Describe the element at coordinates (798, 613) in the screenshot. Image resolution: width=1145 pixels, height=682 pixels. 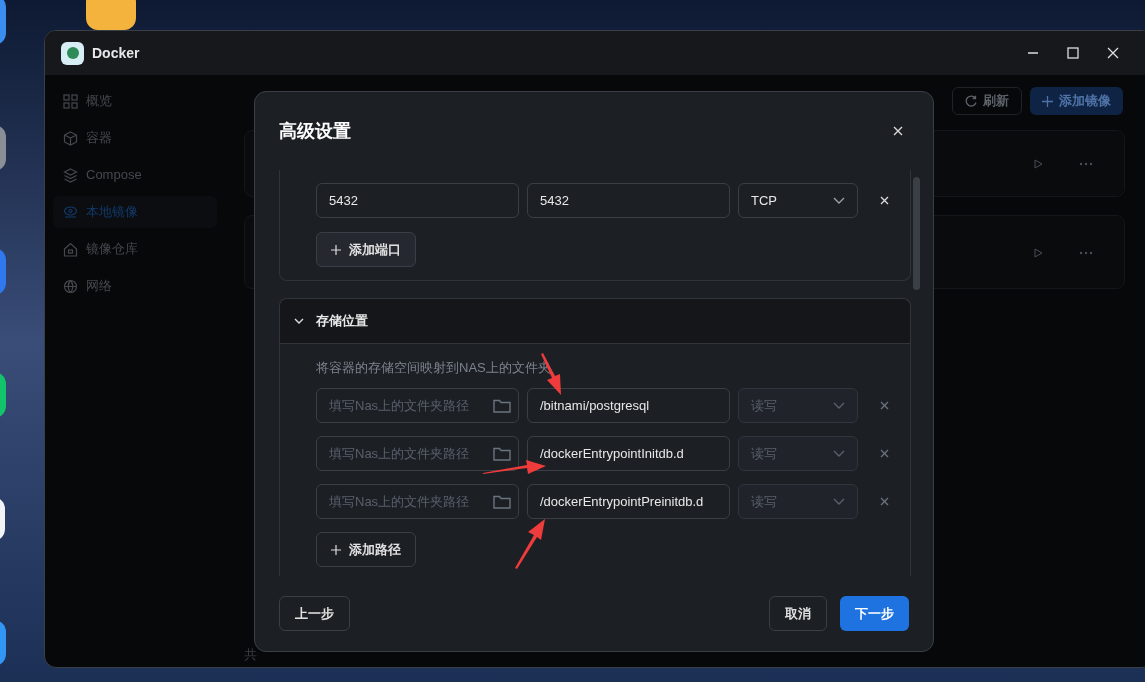
I see `cancel-button: 取消` at that location.